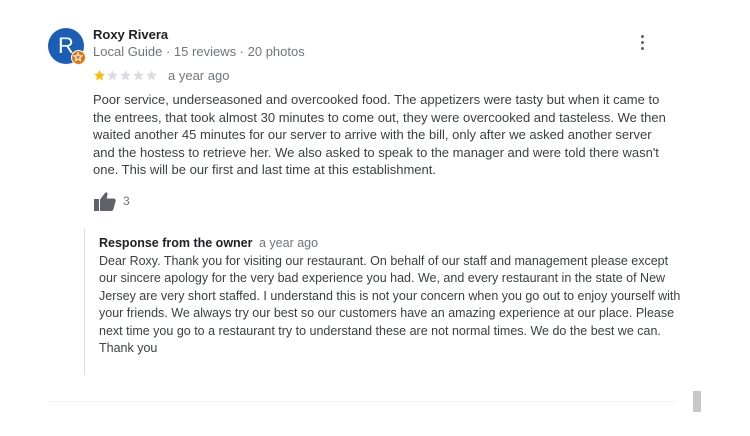 The height and width of the screenshot is (436, 750). What do you see at coordinates (126, 201) in the screenshot?
I see `like-count: 3` at bounding box center [126, 201].